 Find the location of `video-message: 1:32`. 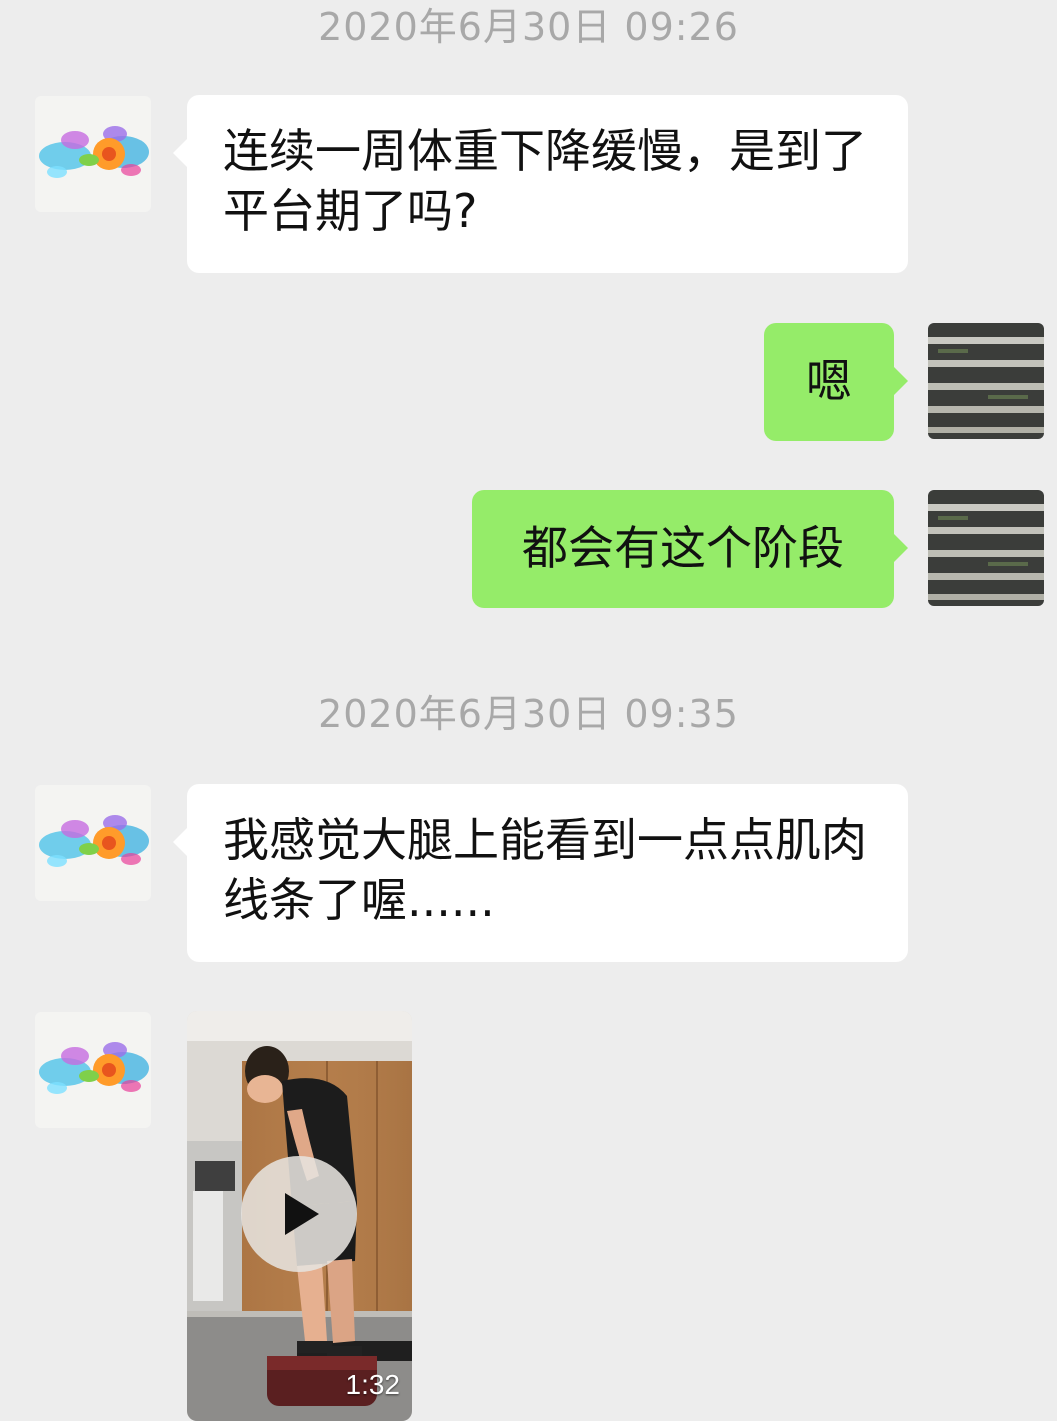

video-message: 1:32 is located at coordinates (299, 1216).